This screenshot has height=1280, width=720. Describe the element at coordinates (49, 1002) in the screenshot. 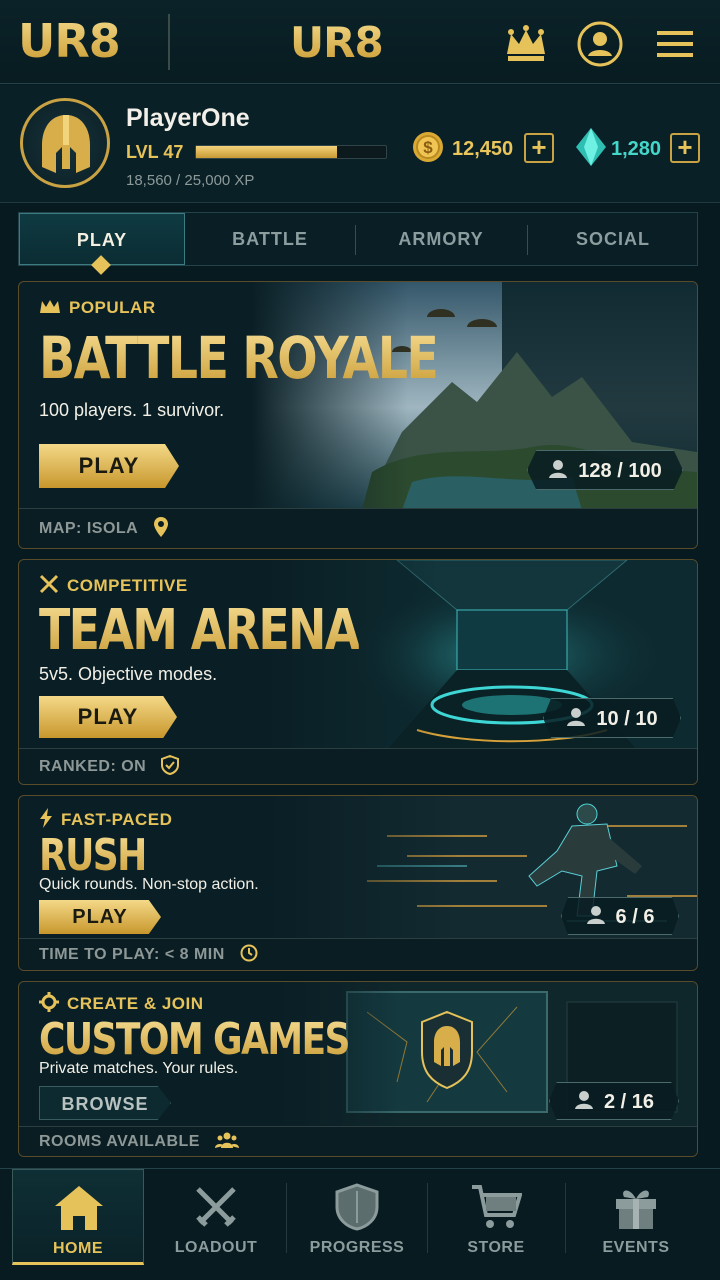

I see `gear-icon` at that location.